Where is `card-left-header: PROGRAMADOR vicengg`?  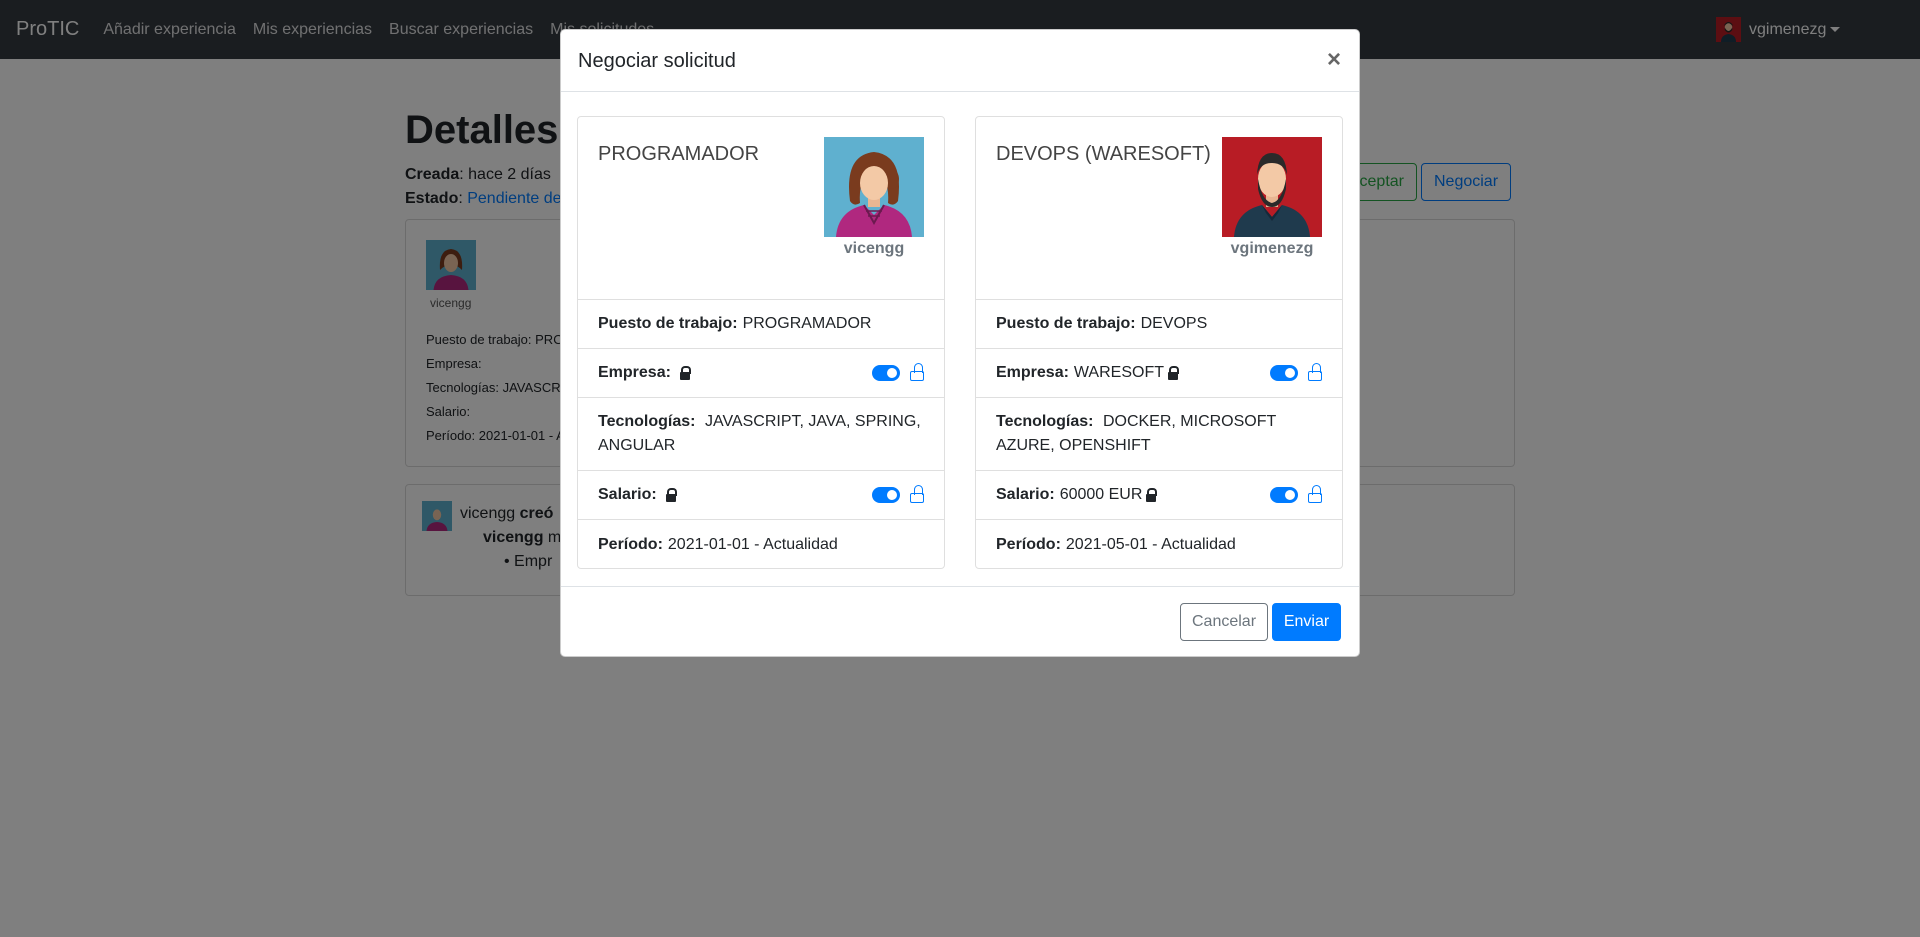 card-left-header: PROGRAMADOR vicengg is located at coordinates (761, 208).